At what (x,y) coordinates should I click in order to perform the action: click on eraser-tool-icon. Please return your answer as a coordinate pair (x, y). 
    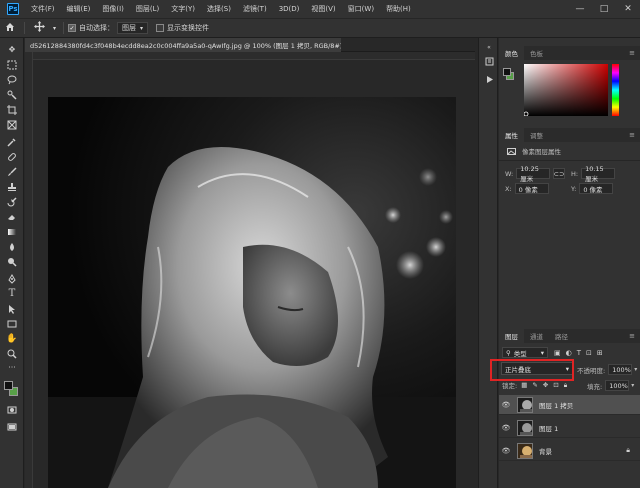
    Looking at the image, I should click on (12, 216).